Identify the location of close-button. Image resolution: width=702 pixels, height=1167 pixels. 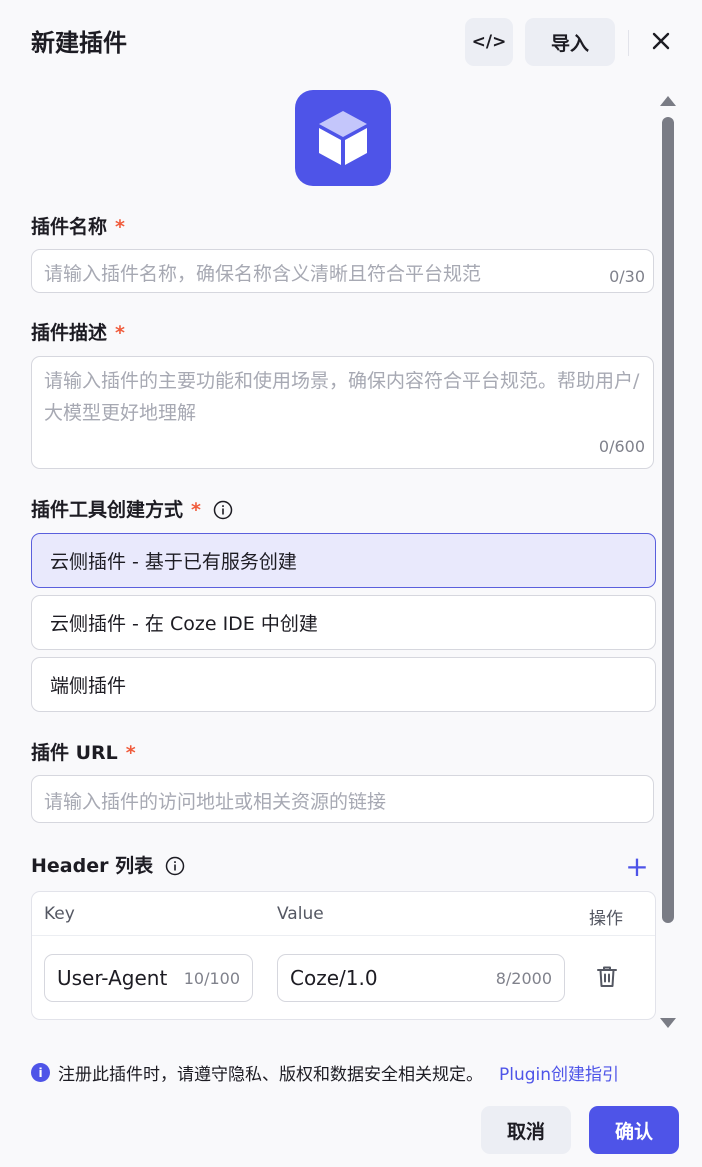
(661, 41).